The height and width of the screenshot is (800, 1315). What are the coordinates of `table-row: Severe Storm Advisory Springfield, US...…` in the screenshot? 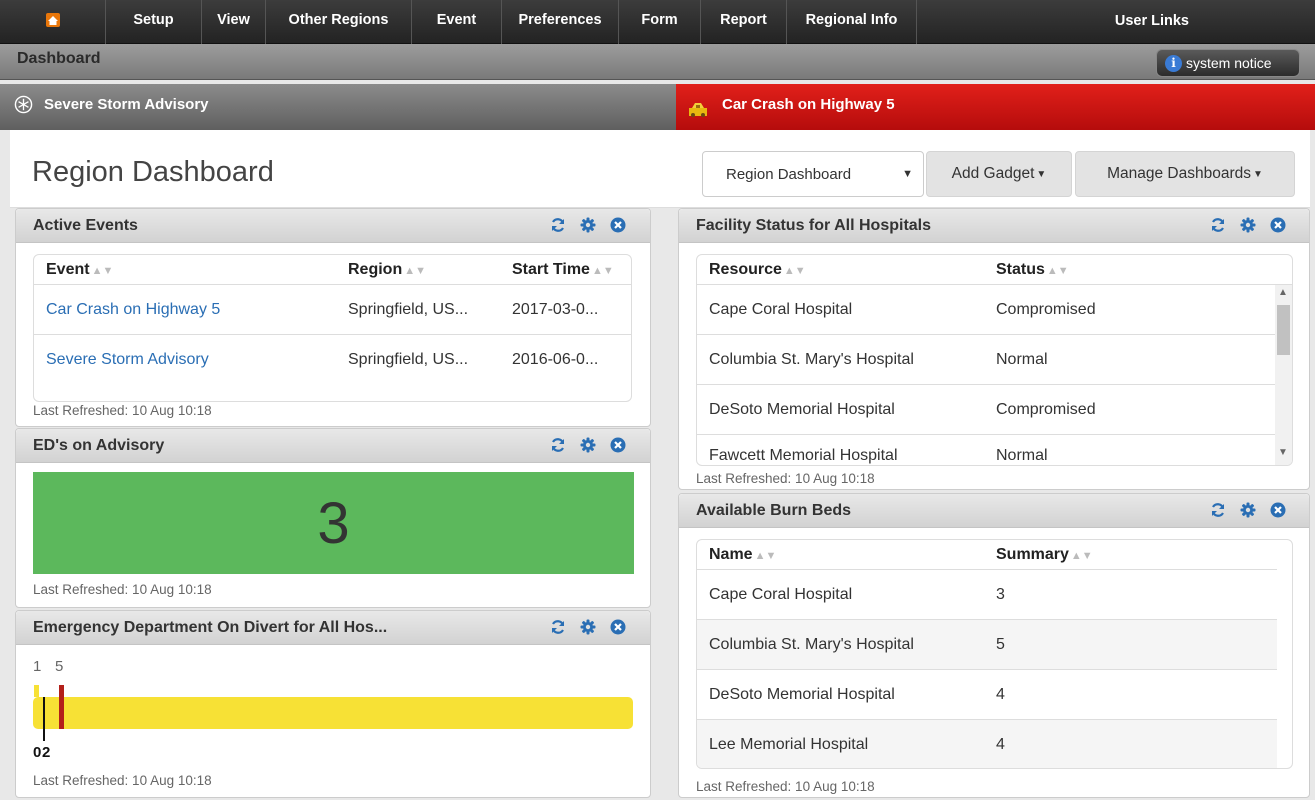 It's located at (332, 360).